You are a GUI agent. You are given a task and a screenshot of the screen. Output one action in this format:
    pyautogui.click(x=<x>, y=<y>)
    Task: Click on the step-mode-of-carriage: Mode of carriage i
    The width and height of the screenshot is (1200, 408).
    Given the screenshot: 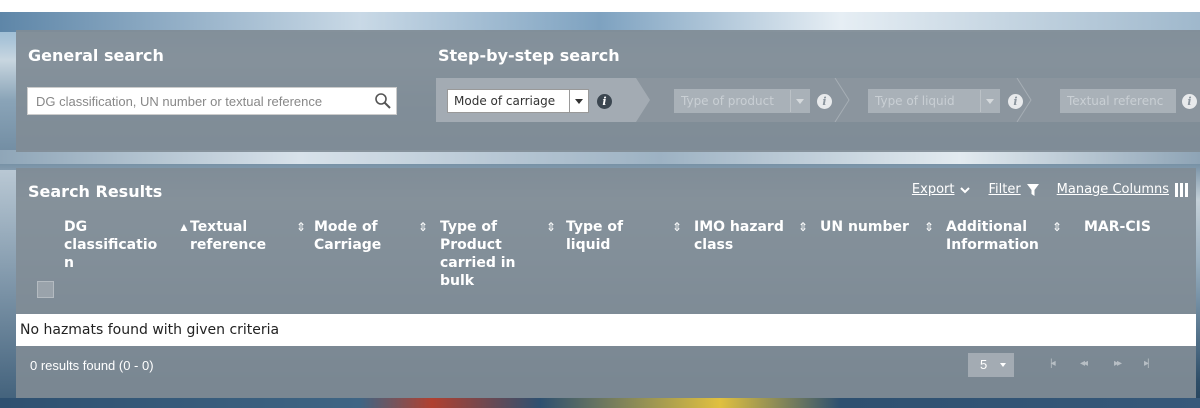 What is the action you would take?
    pyautogui.click(x=543, y=100)
    